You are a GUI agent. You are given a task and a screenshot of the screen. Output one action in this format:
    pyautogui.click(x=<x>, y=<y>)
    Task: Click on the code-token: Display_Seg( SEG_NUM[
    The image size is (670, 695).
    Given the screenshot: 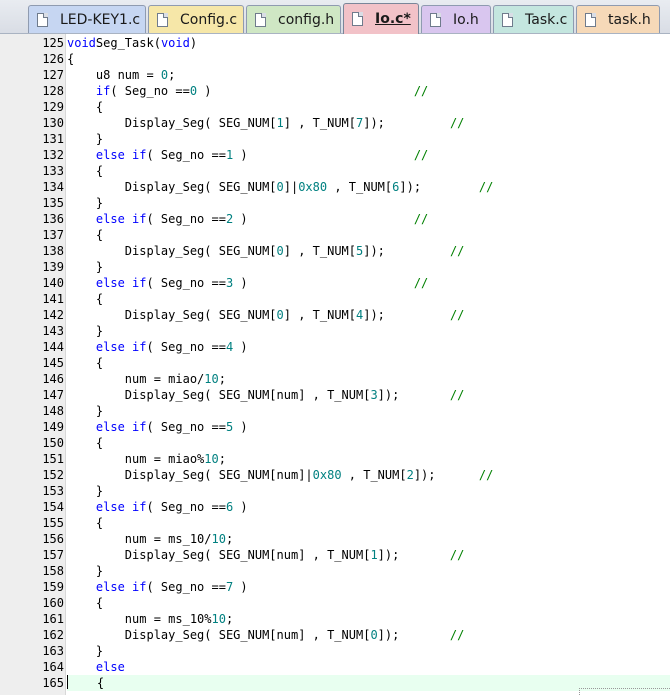 What is the action you would take?
    pyautogui.click(x=172, y=251)
    